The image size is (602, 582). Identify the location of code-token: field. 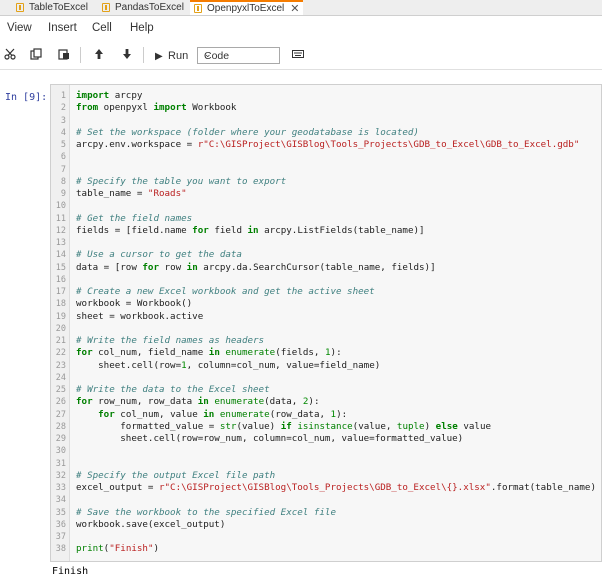
(228, 230).